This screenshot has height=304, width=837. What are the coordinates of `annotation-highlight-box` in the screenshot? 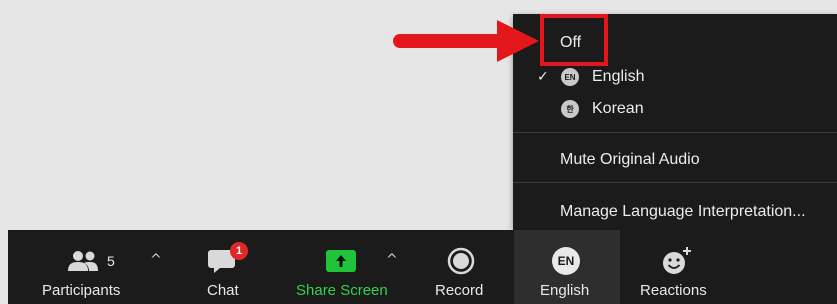 It's located at (574, 40).